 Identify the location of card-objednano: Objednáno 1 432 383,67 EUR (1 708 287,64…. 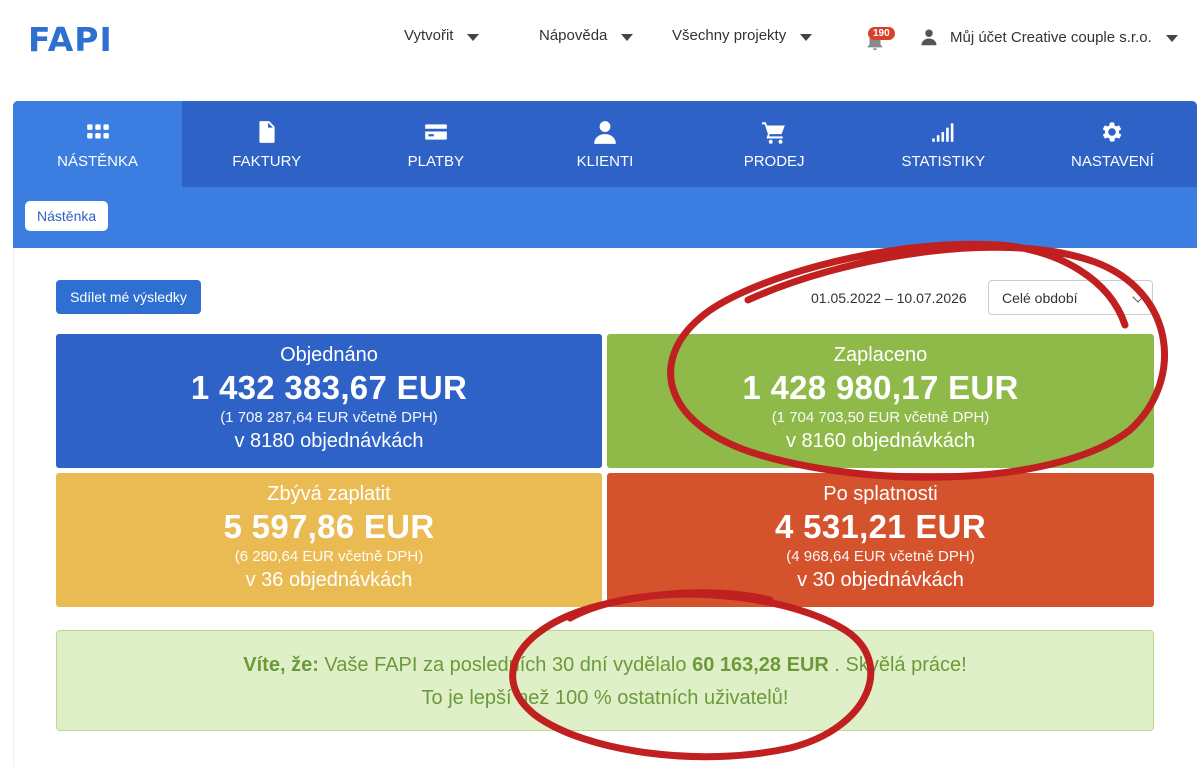
(329, 401).